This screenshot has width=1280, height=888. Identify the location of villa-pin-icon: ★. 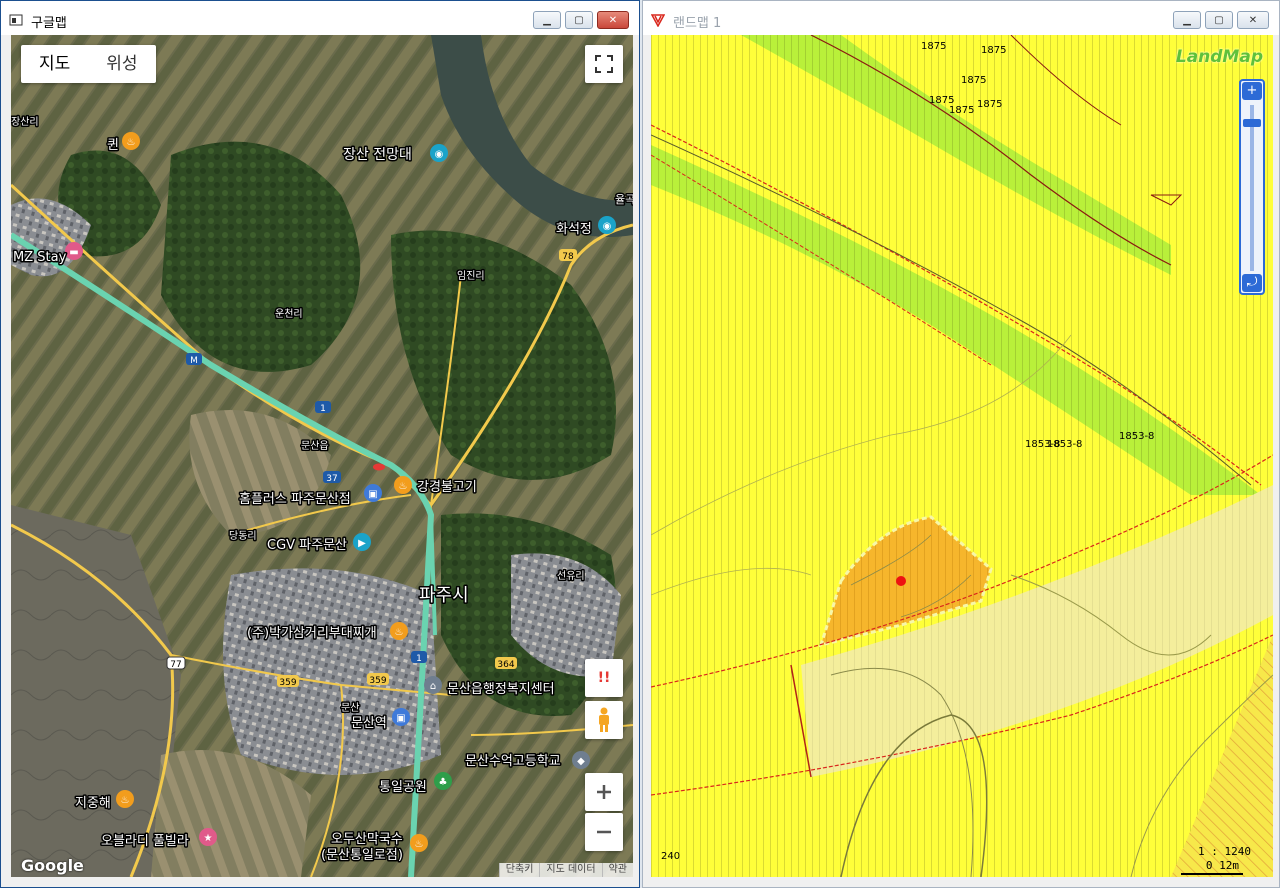
(208, 837).